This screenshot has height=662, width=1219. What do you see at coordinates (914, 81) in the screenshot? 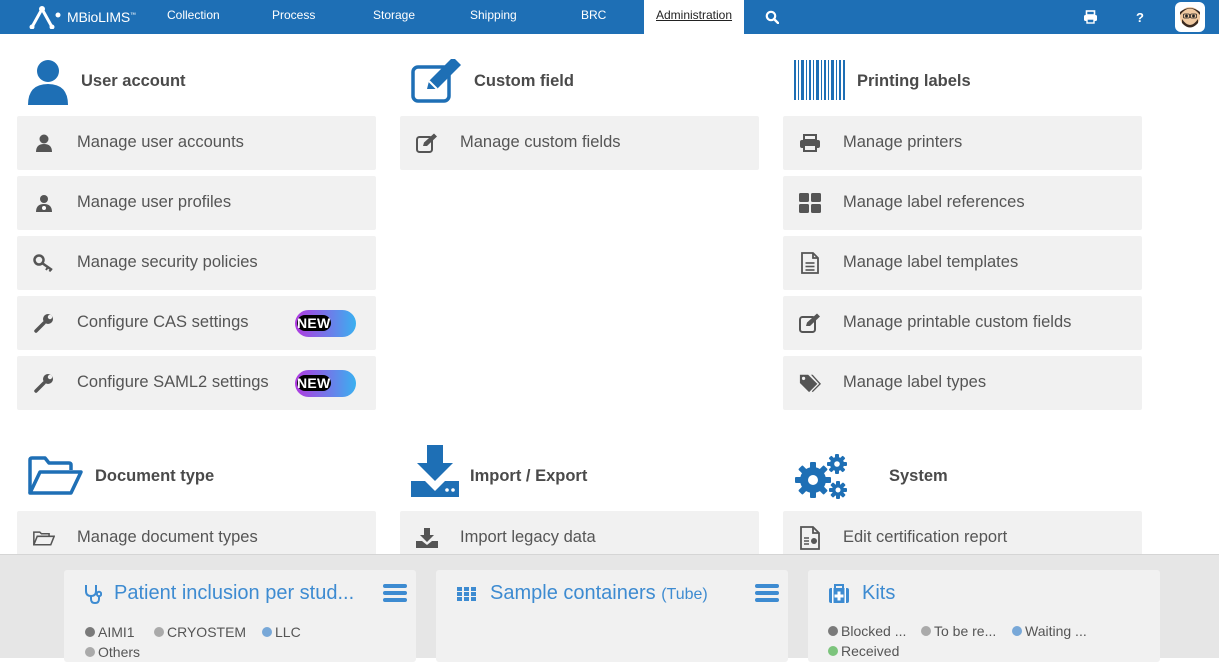
I see `section-title: Printing labels` at bounding box center [914, 81].